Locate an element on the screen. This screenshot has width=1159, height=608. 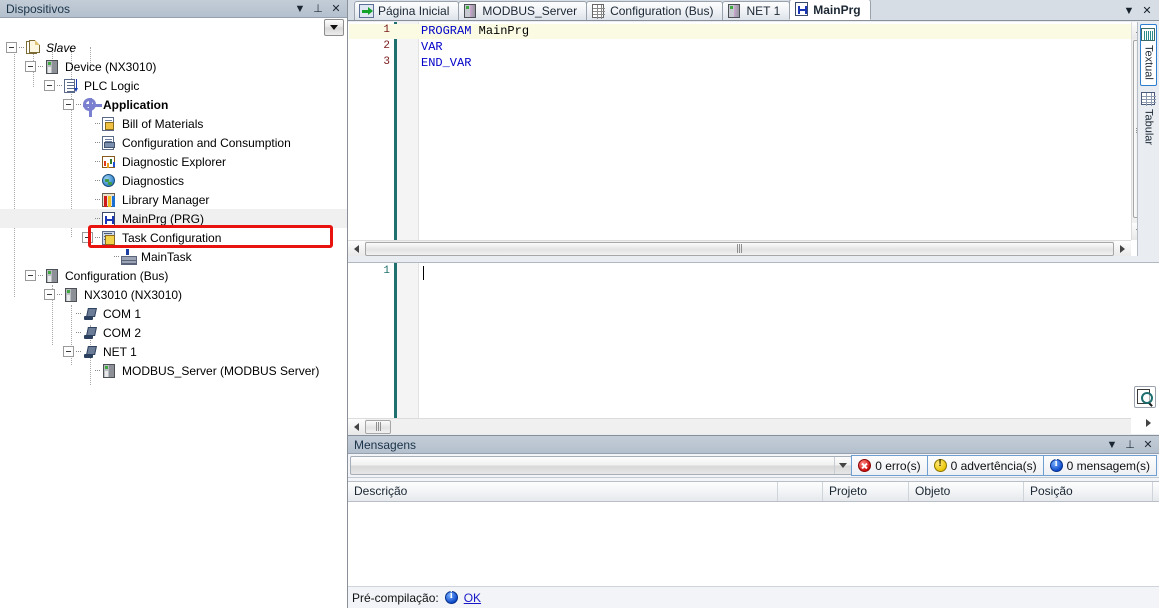
tree-item-bill-of-materials: Bill of Materials is located at coordinates (173, 123).